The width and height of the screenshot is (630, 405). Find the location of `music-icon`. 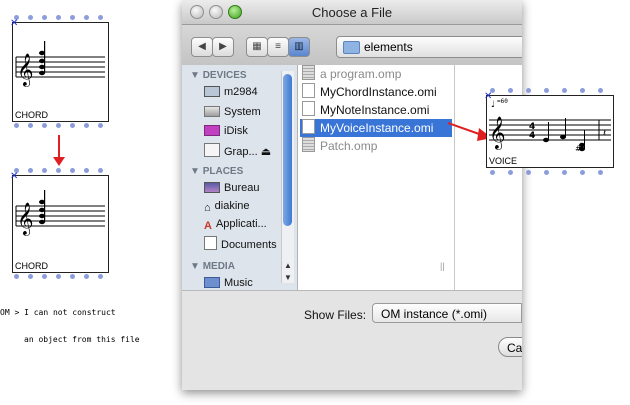

music-icon is located at coordinates (212, 282).